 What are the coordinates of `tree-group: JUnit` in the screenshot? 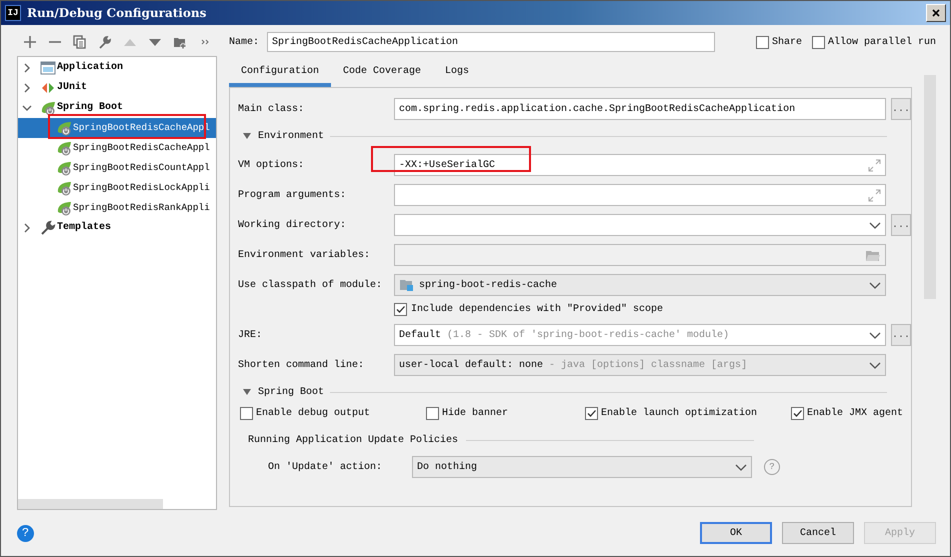 It's located at (117, 88).